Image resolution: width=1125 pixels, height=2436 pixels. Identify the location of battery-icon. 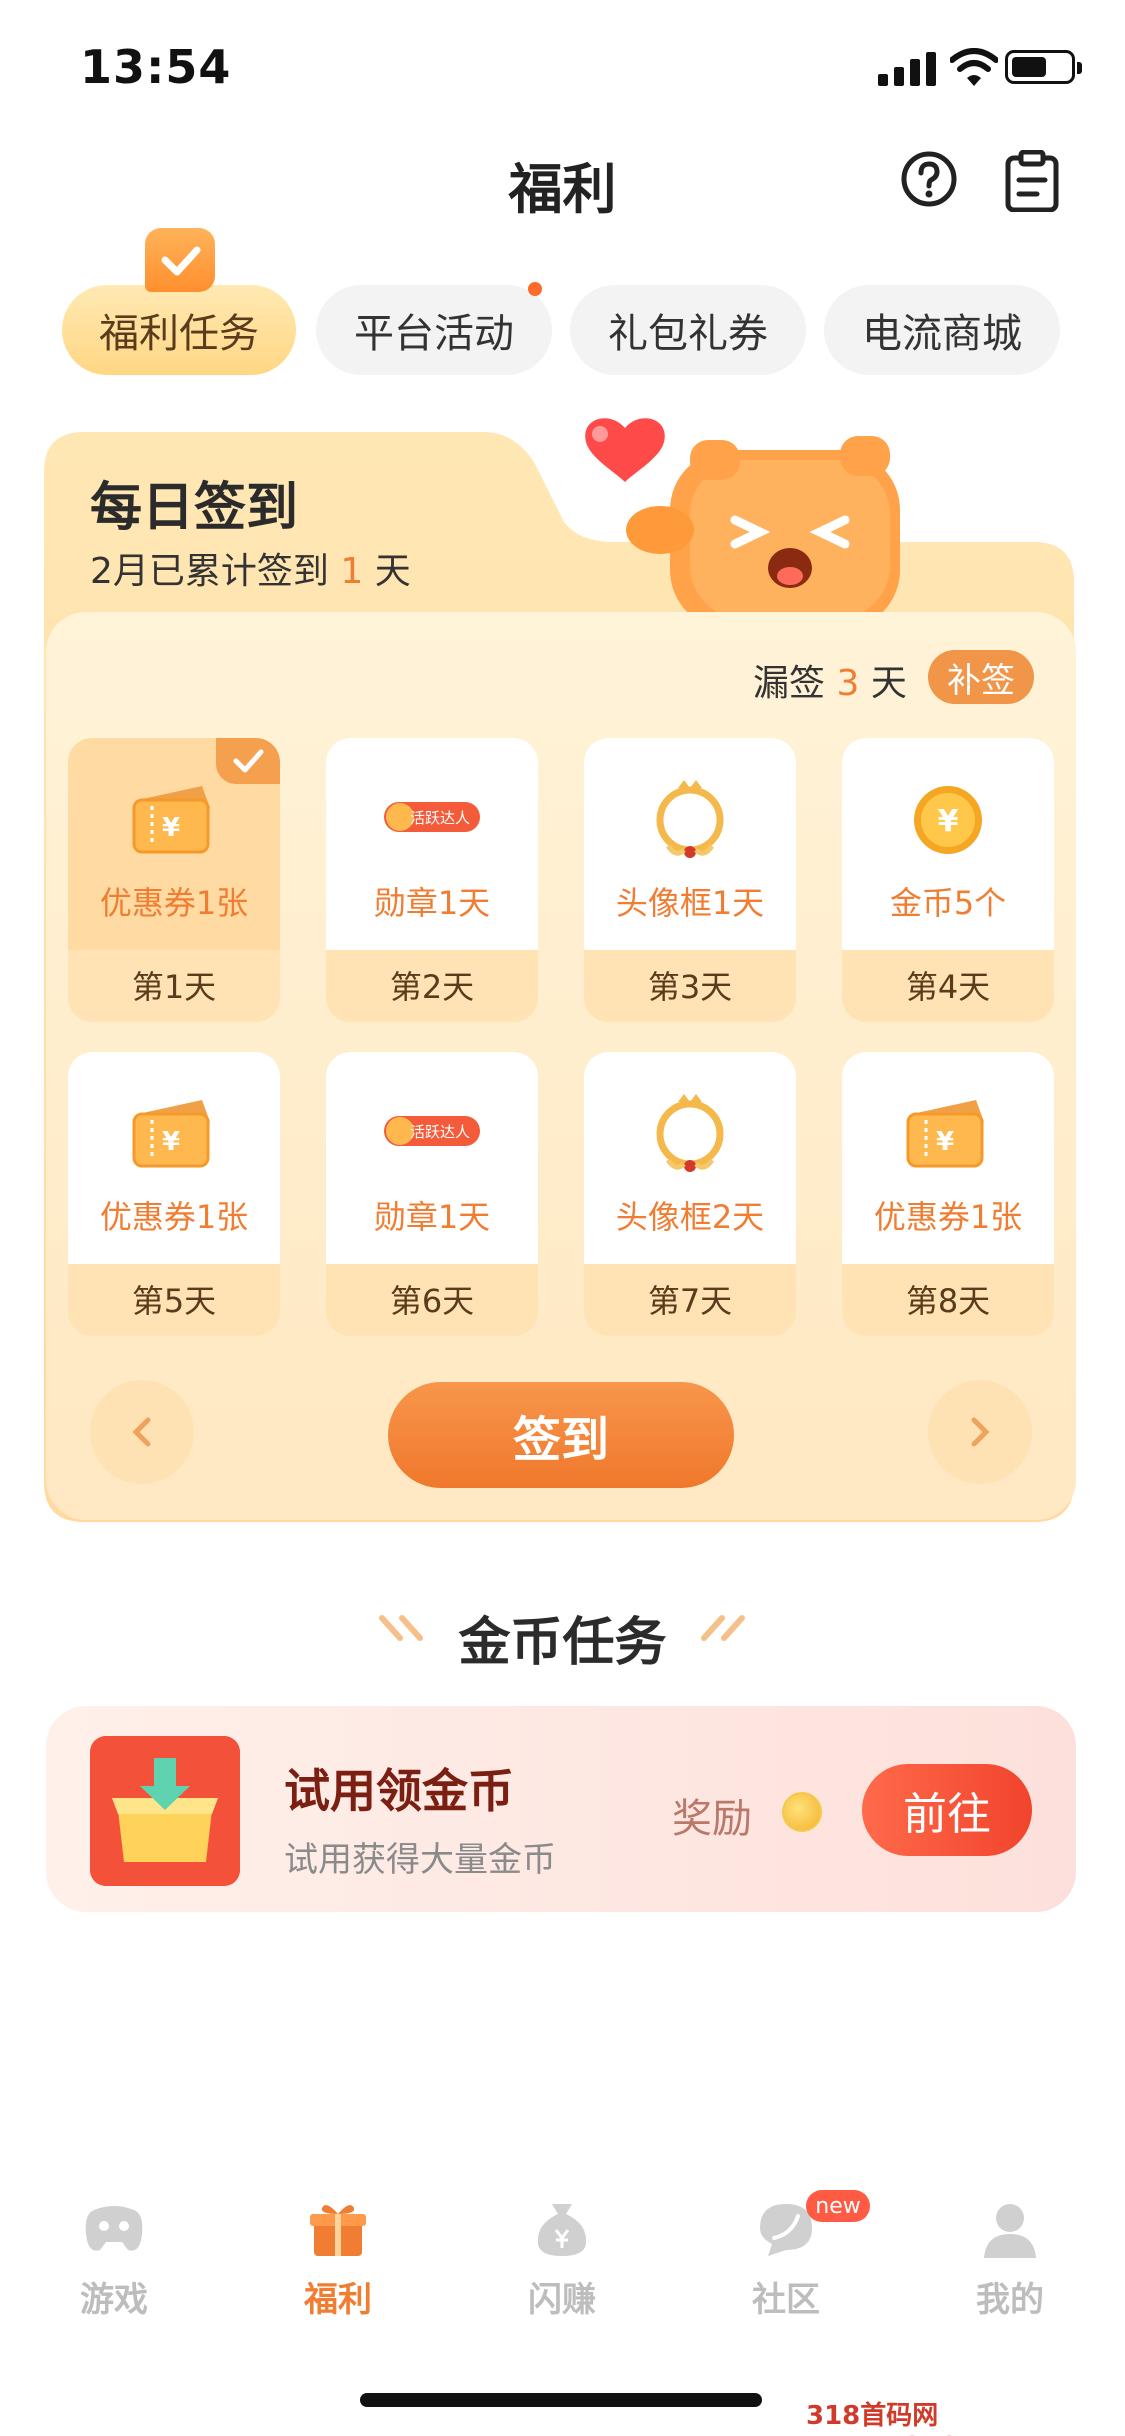
(1043, 67).